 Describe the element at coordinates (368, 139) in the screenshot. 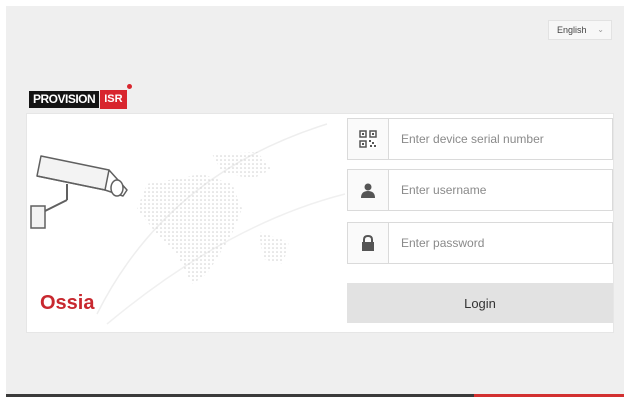

I see `qr-code-icon` at that location.